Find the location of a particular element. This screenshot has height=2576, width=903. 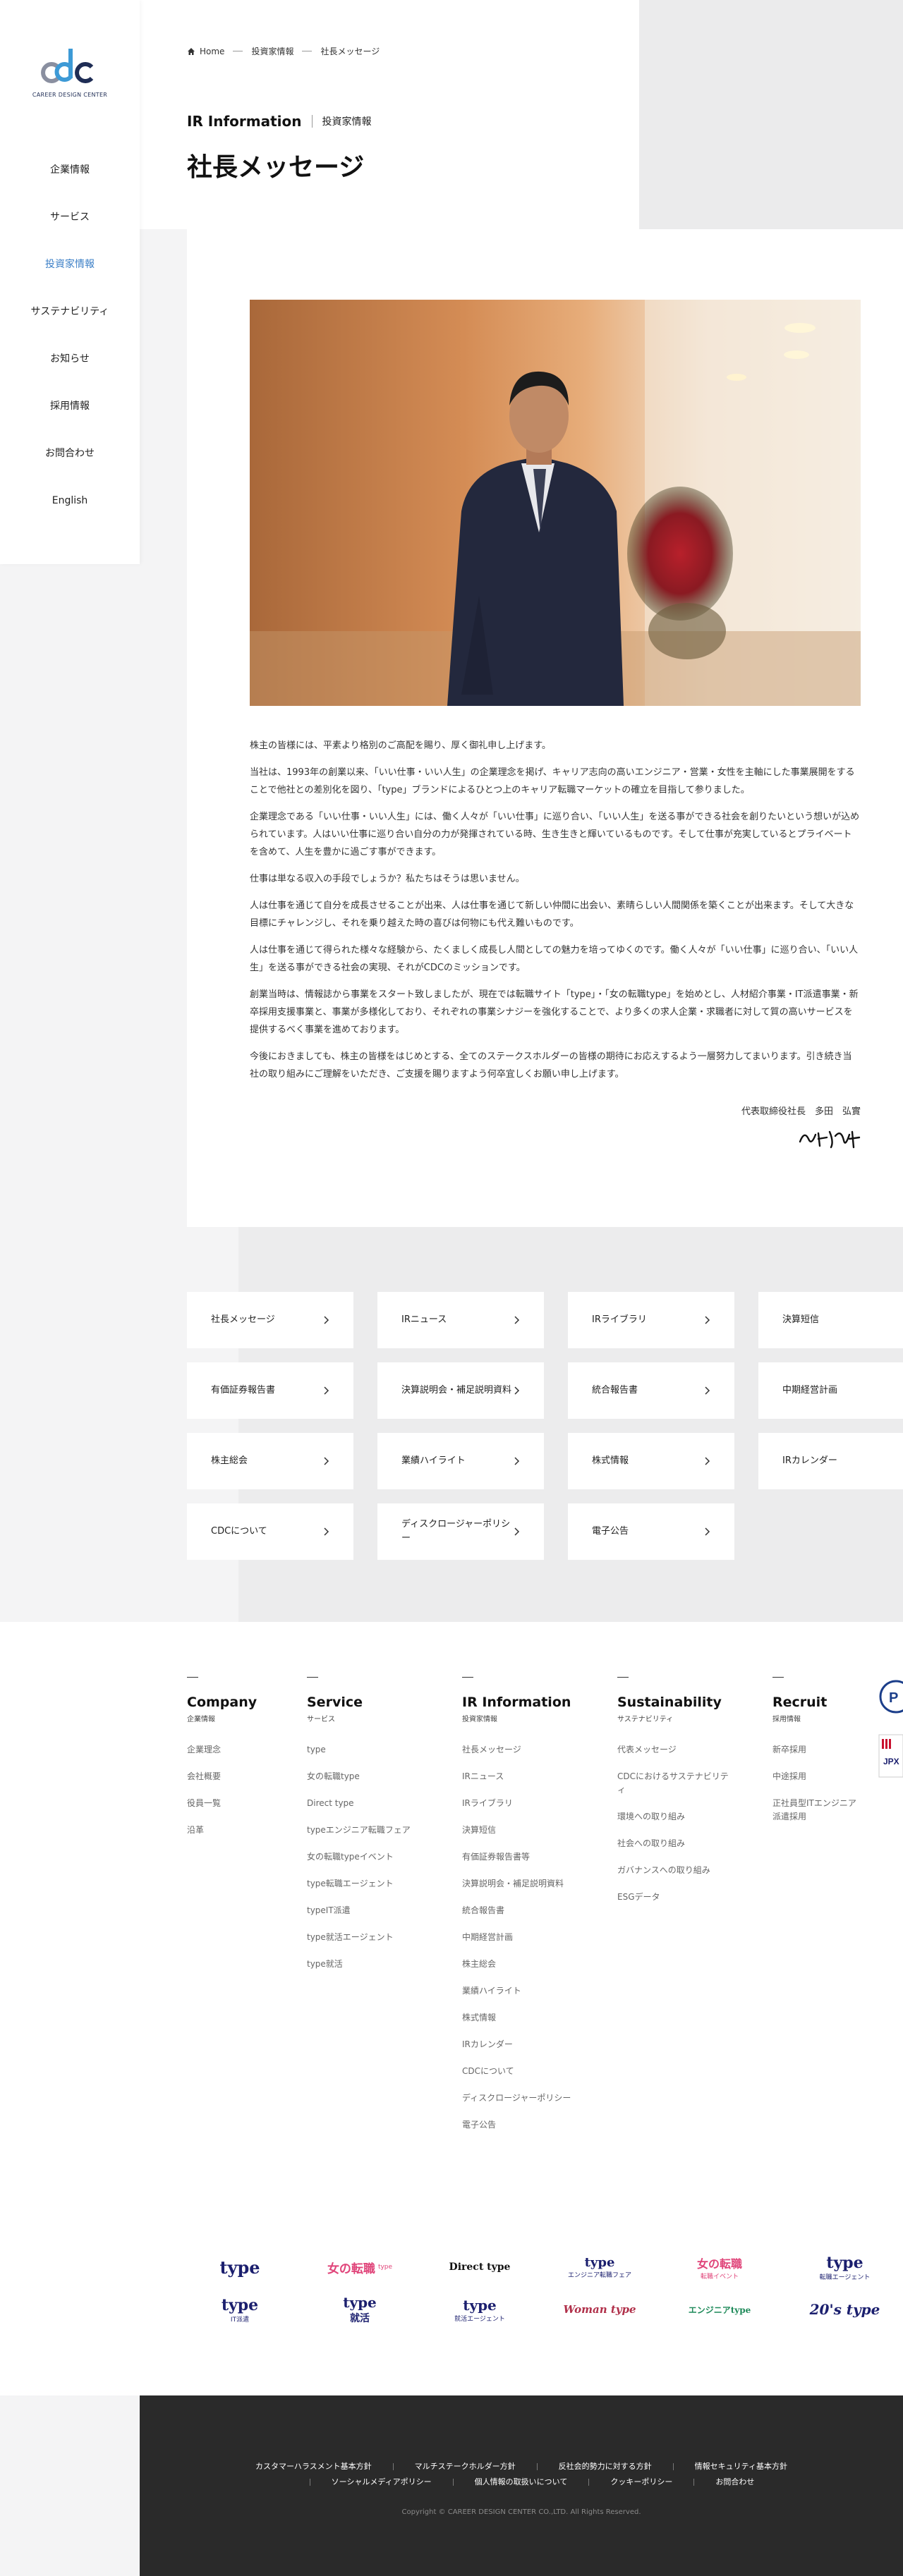

brand-type: type is located at coordinates (240, 2267).